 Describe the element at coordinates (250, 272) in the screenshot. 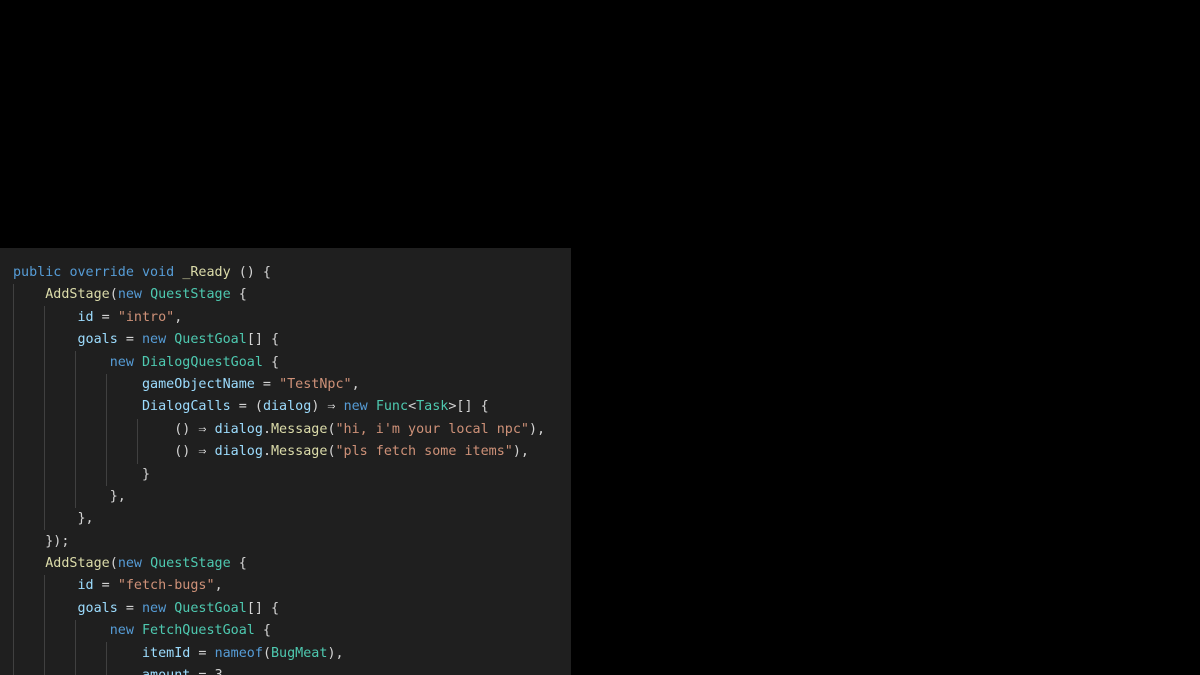

I see `punctuation-token: () {` at that location.